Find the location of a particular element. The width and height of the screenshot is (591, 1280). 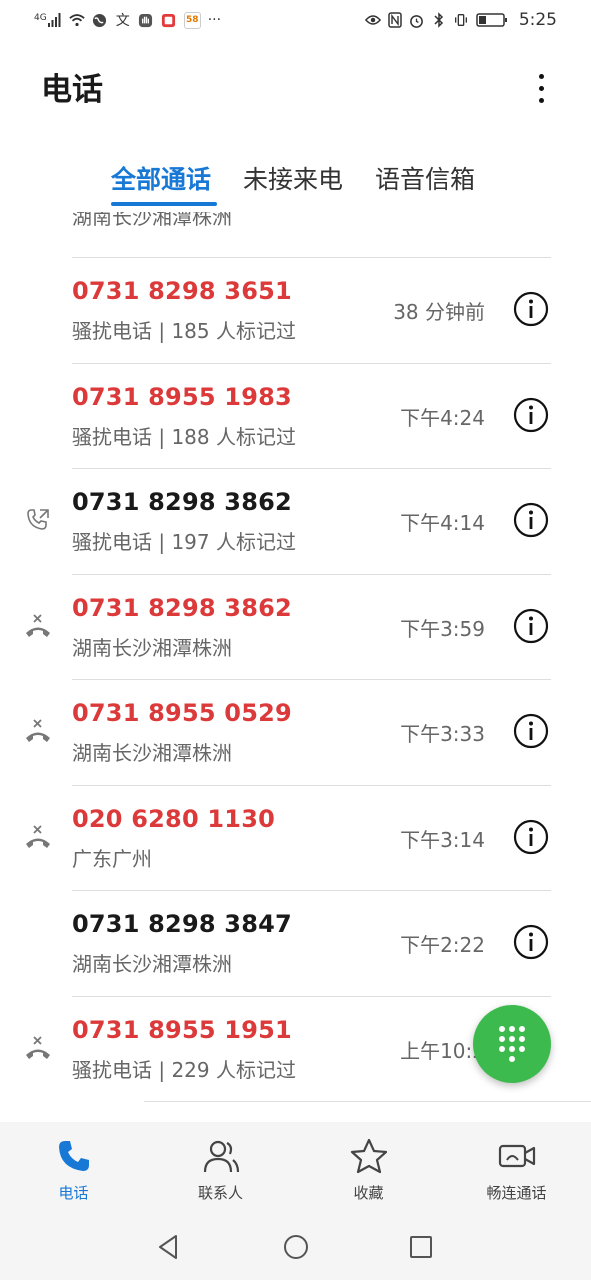

video-call-icon is located at coordinates (516, 1156).